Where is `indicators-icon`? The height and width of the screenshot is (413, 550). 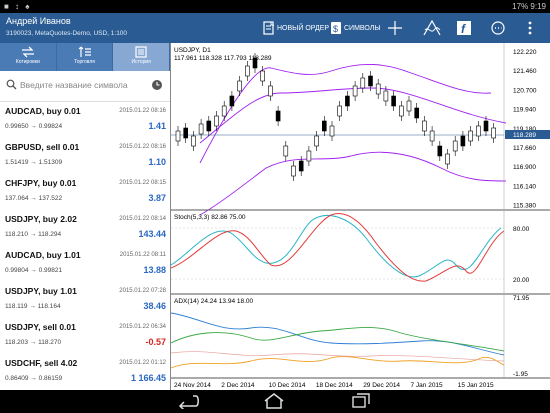 indicators-icon is located at coordinates (432, 28).